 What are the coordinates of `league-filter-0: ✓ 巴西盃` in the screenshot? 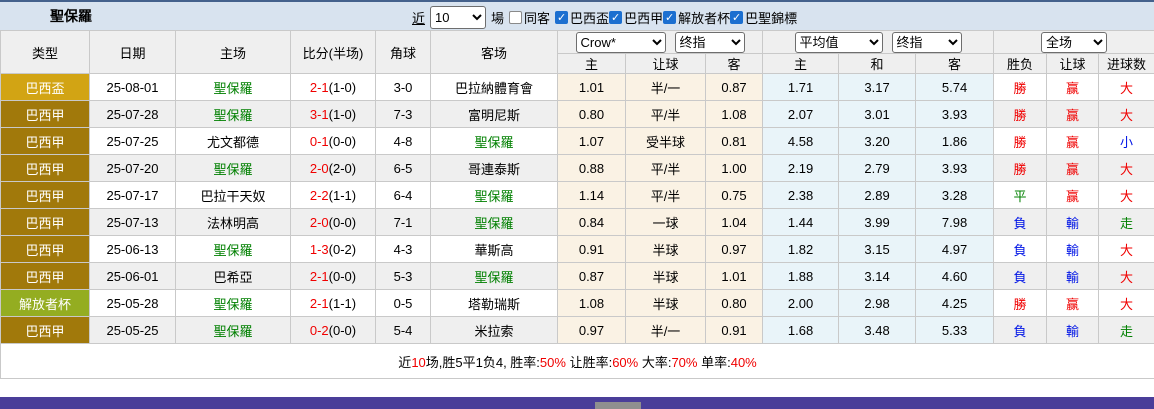 It's located at (582, 17).